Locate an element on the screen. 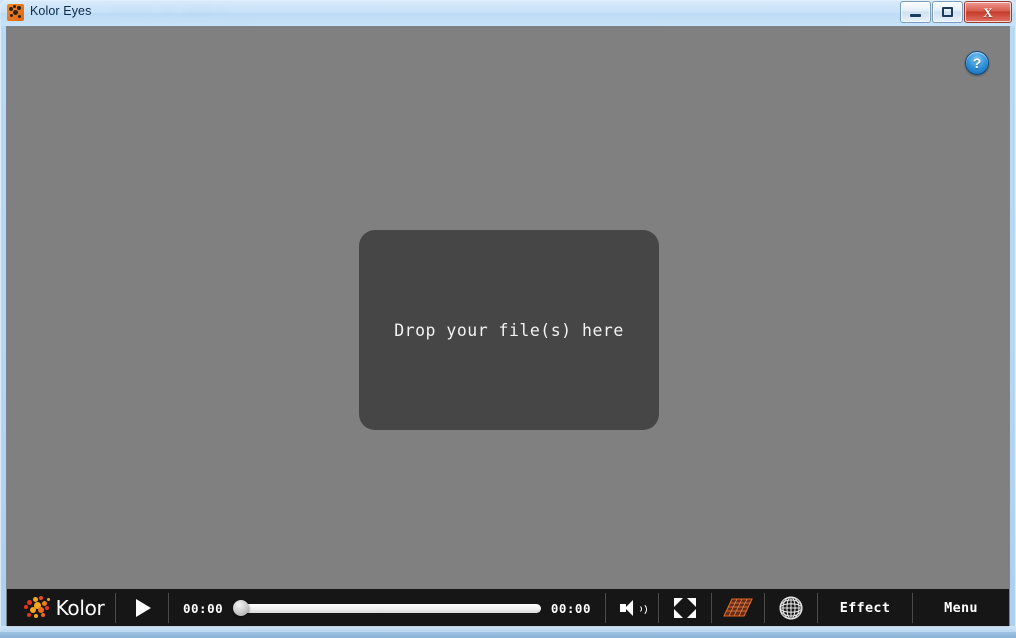 The image size is (1016, 638). menu-label: Menu is located at coordinates (961, 608).